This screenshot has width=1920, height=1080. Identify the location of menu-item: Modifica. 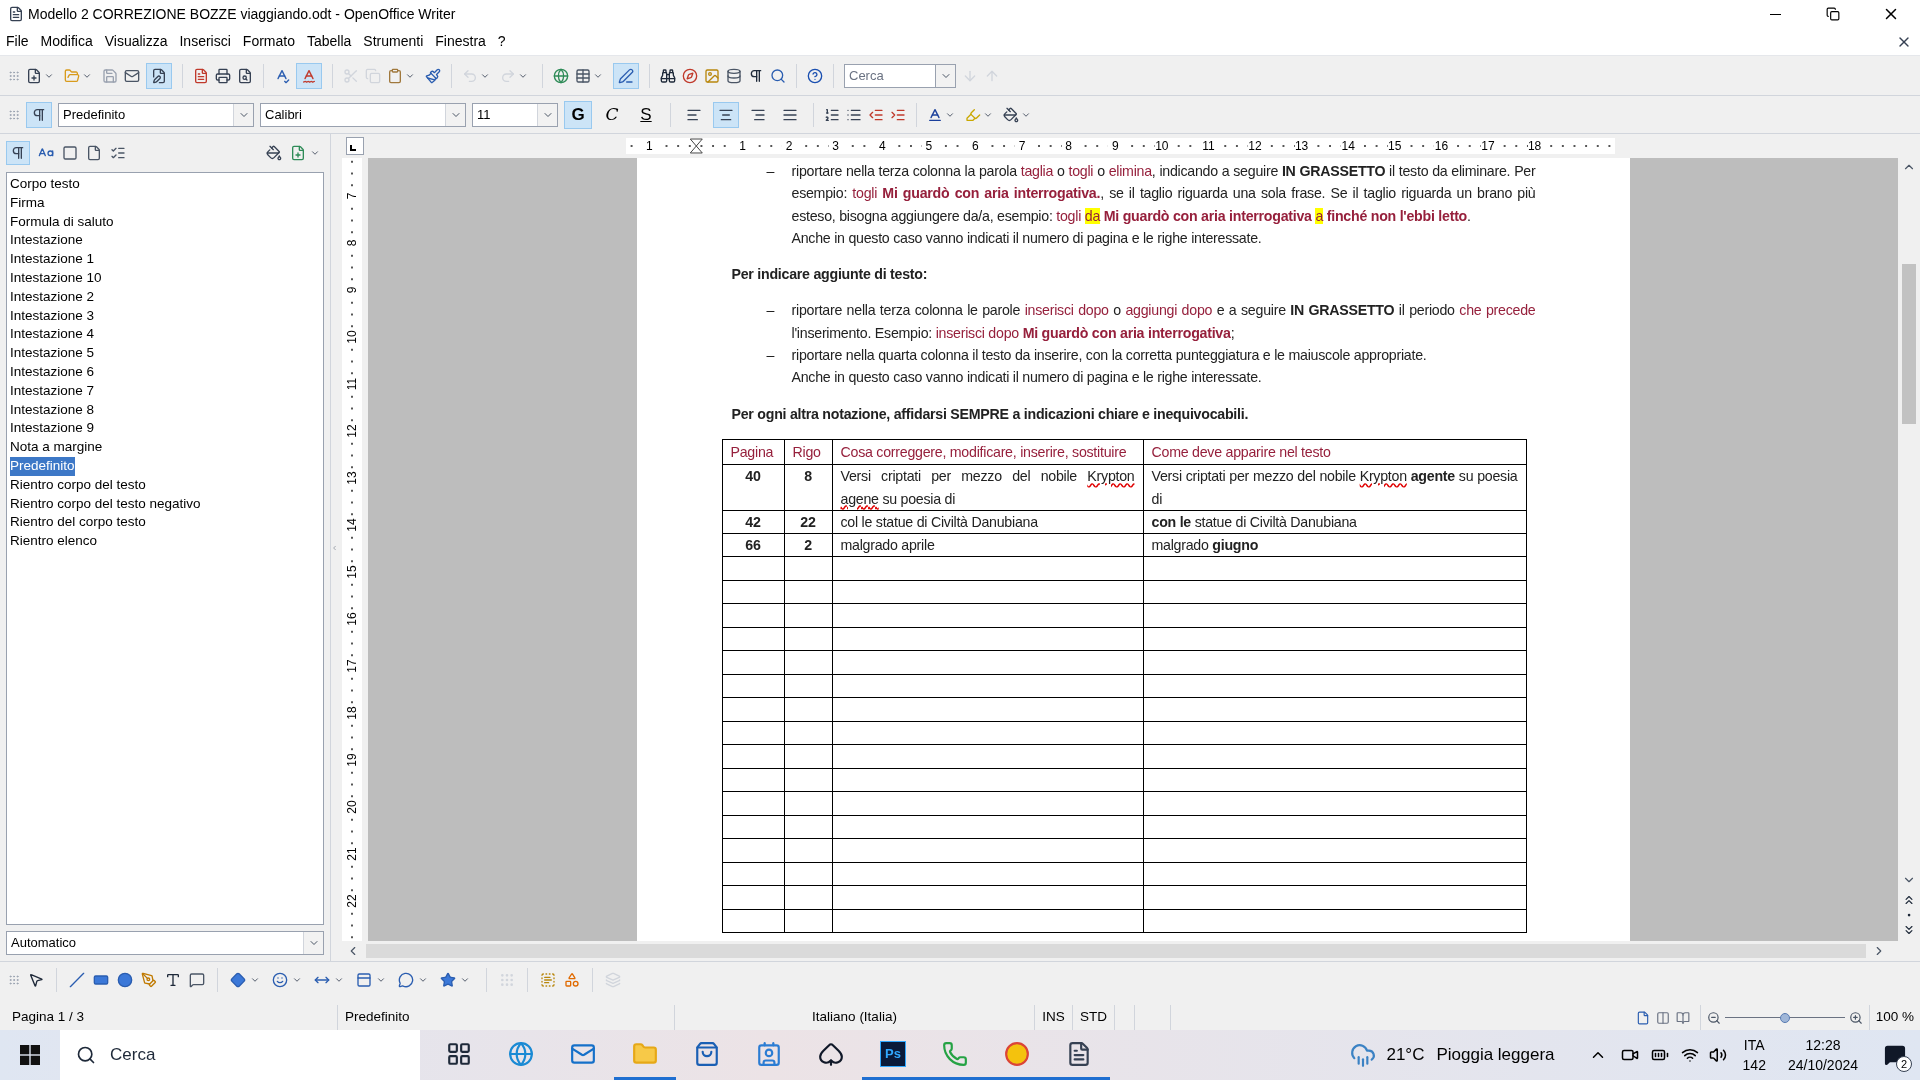
(66, 41).